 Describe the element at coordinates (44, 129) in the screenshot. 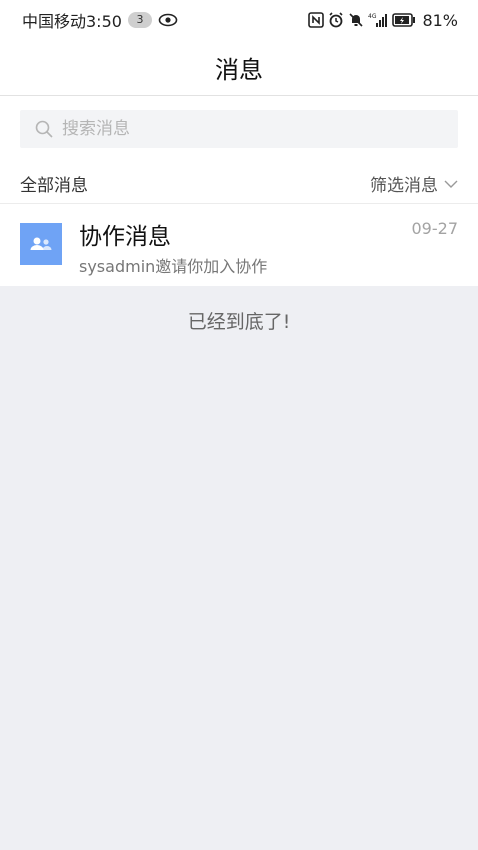

I see `search-icon` at that location.